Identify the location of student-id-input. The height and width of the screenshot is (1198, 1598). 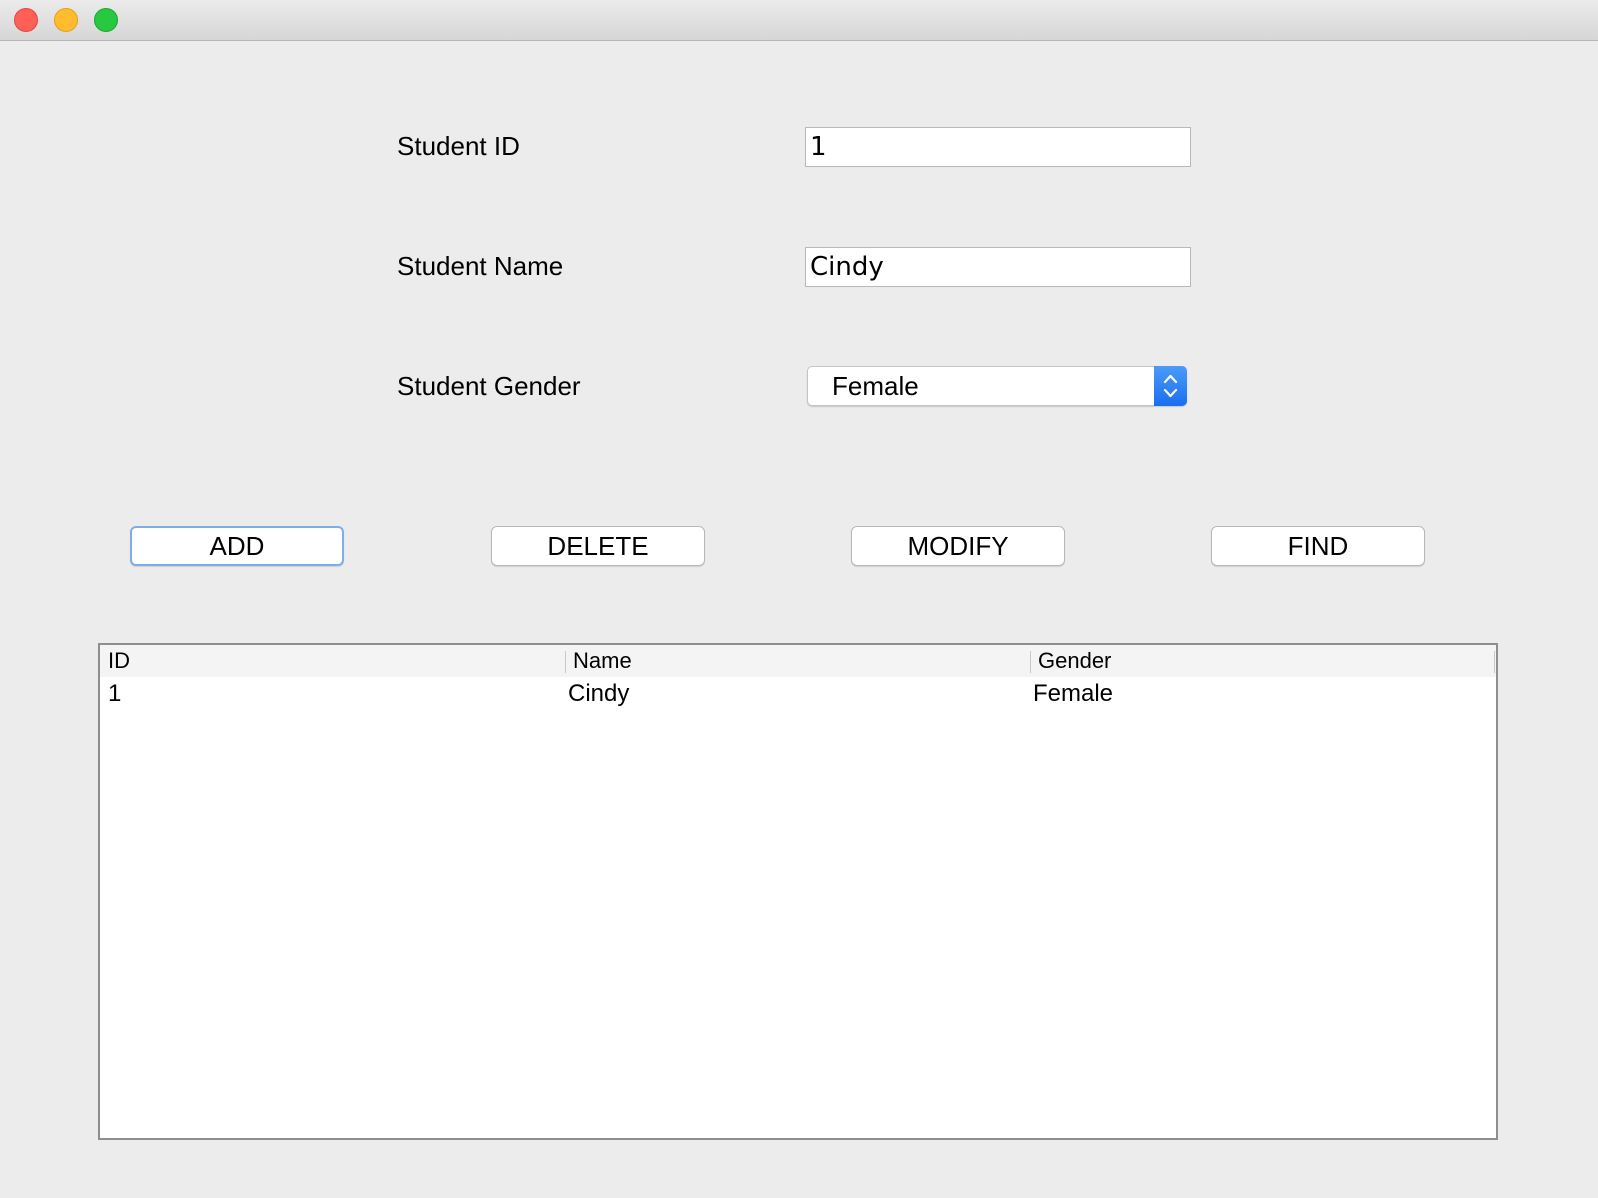
(998, 147).